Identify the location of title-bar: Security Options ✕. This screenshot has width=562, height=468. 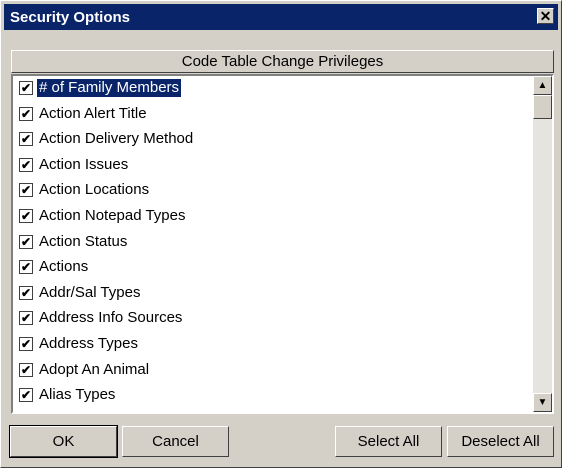
(281, 17).